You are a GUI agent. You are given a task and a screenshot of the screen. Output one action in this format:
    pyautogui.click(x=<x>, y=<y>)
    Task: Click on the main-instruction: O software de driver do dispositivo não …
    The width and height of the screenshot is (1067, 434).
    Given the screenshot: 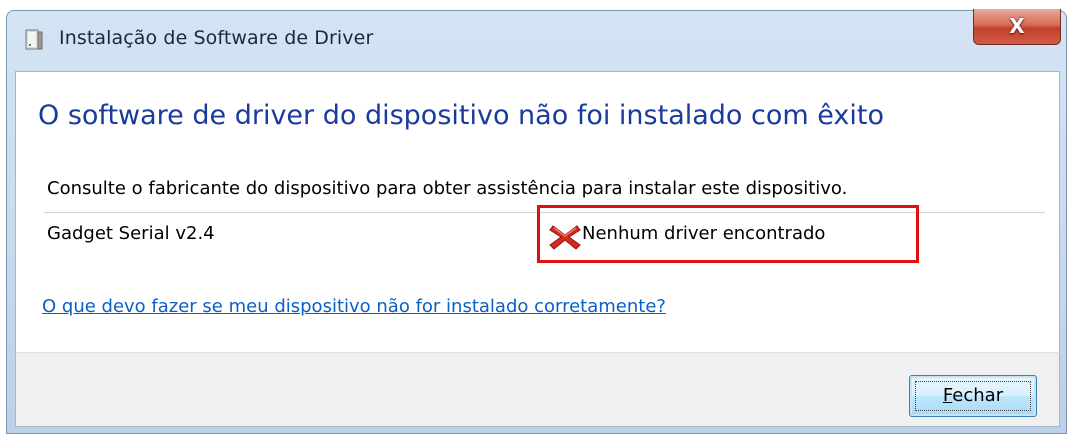 What is the action you would take?
    pyautogui.click(x=461, y=115)
    